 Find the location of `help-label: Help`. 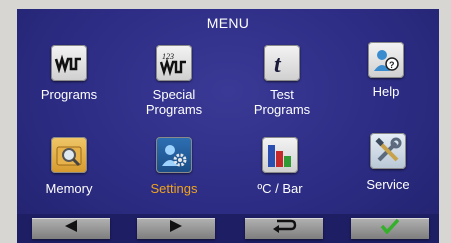

help-label: Help is located at coordinates (386, 91).